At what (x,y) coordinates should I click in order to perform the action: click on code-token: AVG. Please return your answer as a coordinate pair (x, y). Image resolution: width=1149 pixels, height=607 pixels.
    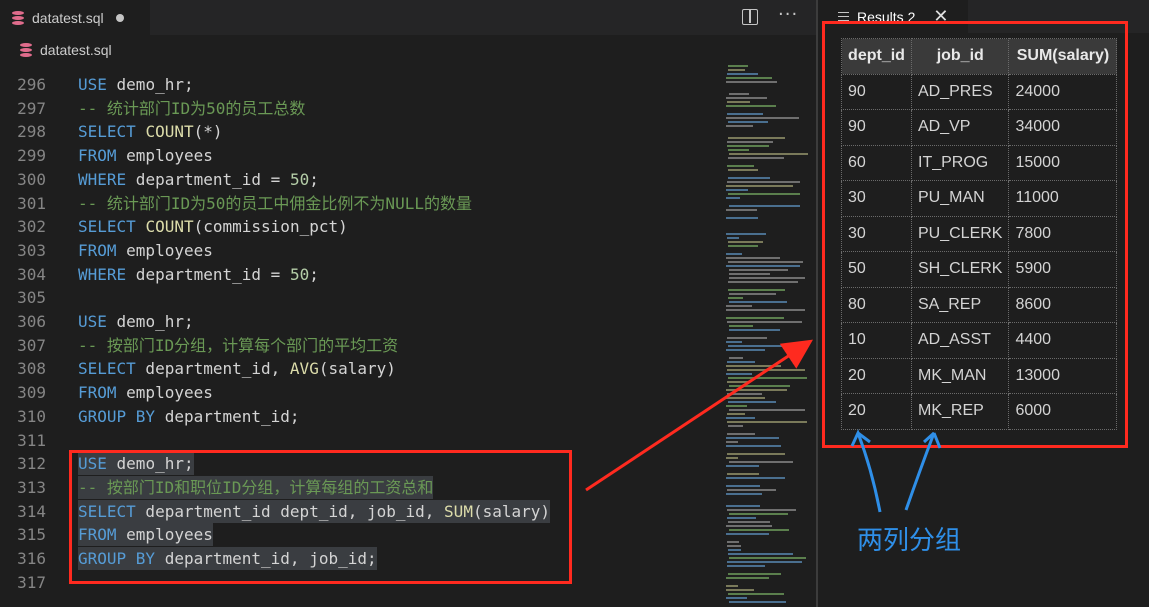
    Looking at the image, I should click on (304, 369).